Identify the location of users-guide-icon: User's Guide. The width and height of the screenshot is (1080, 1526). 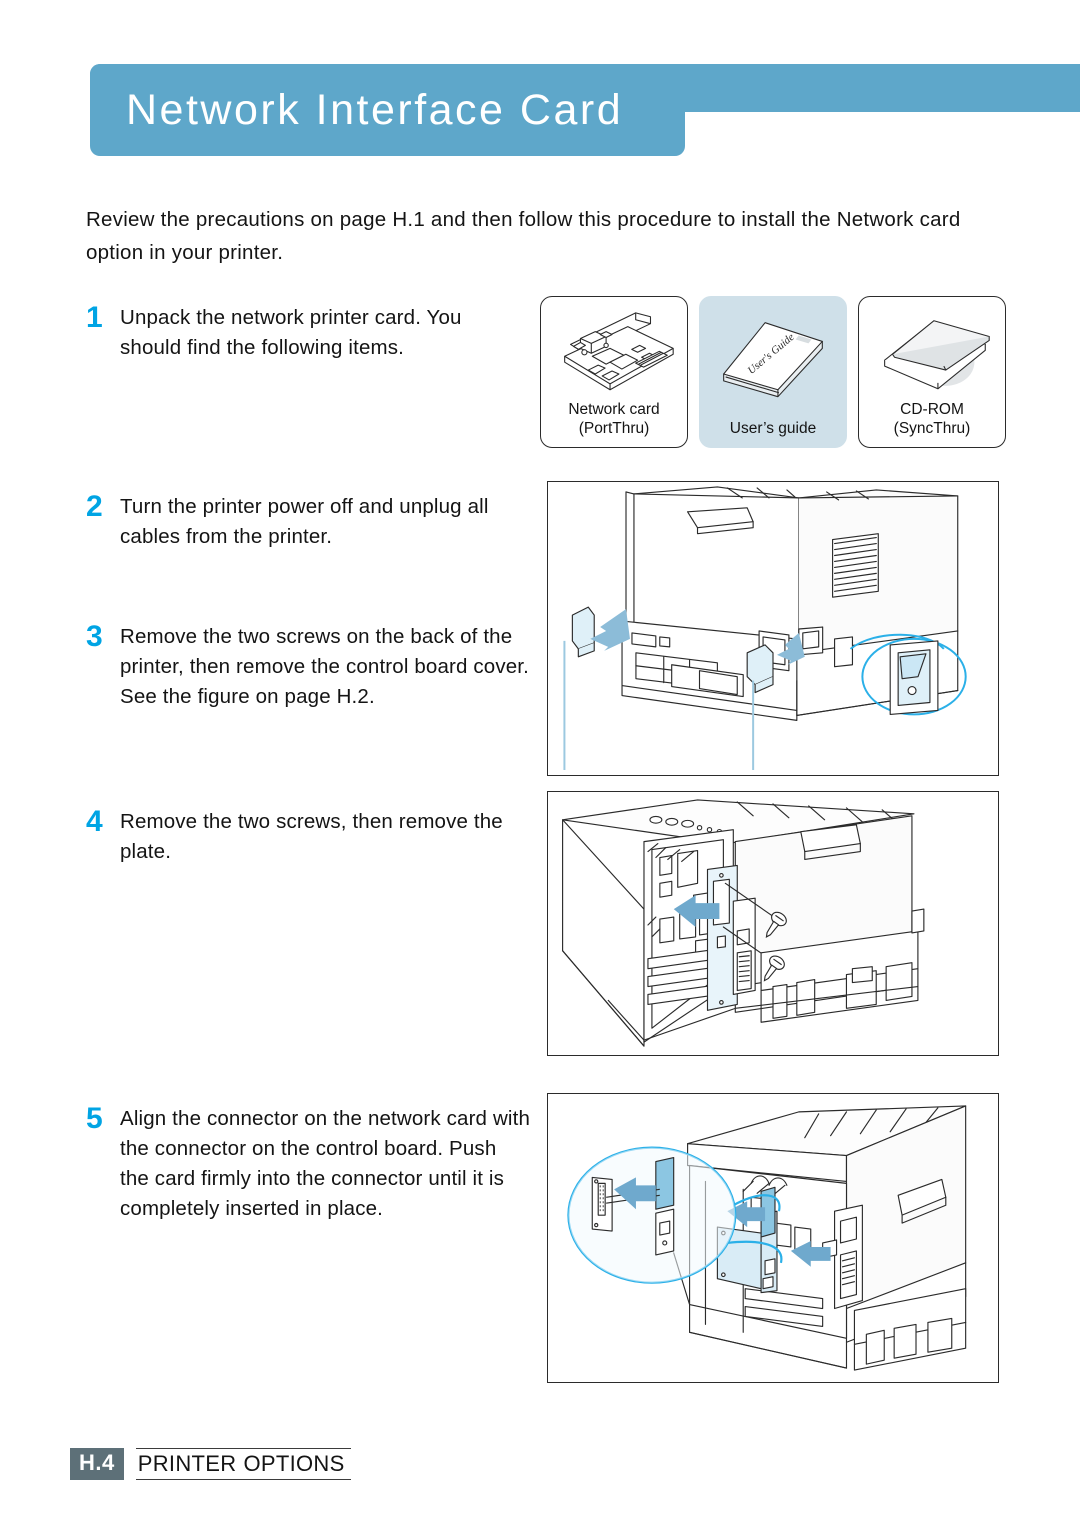
(773, 351).